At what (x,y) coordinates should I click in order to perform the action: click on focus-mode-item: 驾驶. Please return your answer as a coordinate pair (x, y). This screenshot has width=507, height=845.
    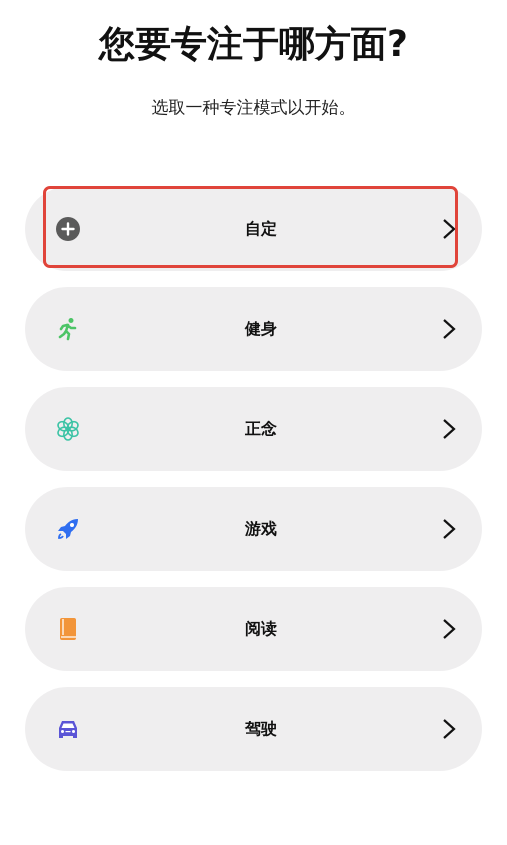
    Looking at the image, I should click on (253, 729).